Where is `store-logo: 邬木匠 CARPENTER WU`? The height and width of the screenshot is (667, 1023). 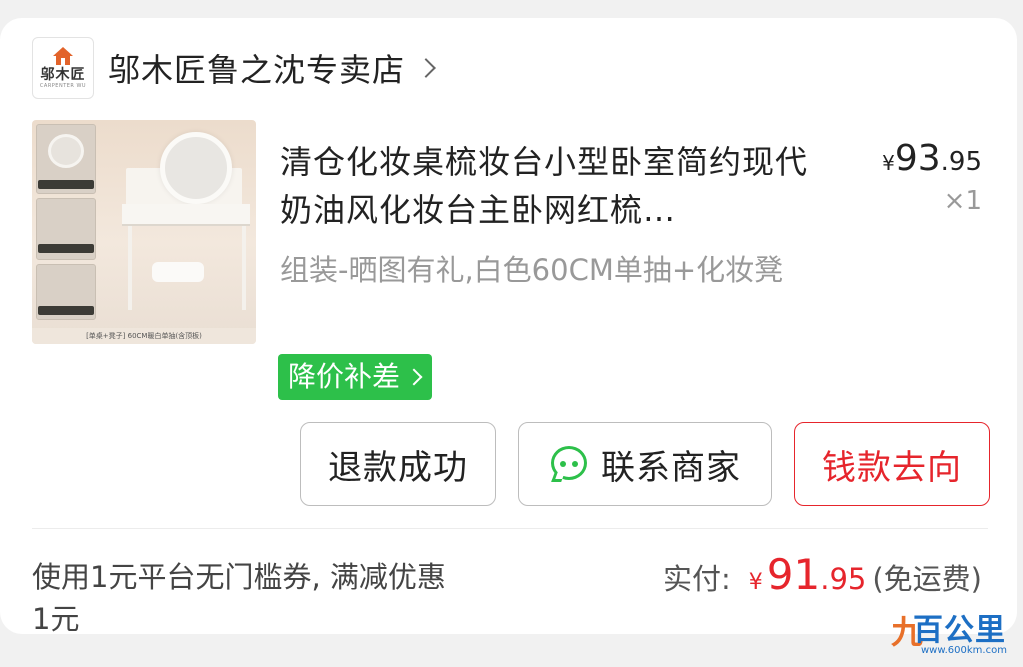
store-logo: 邬木匠 CARPENTER WU is located at coordinates (63, 68).